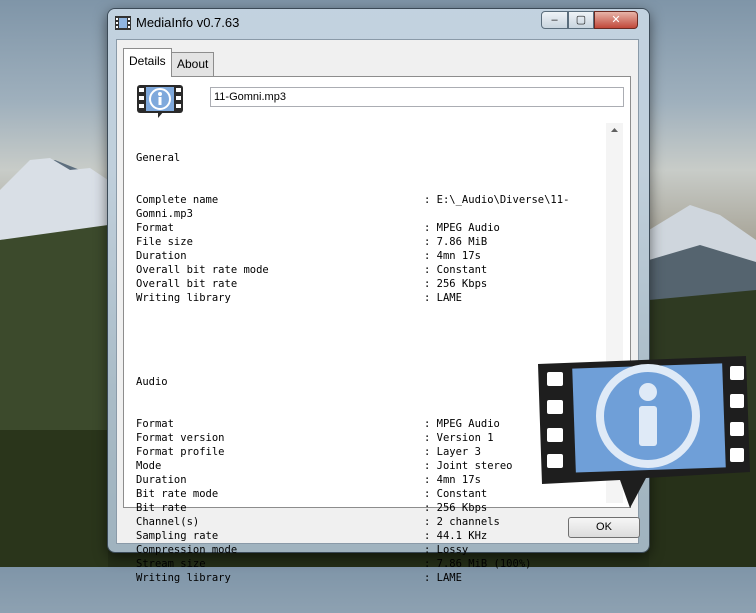  I want to click on file-name-field, so click(417, 97).